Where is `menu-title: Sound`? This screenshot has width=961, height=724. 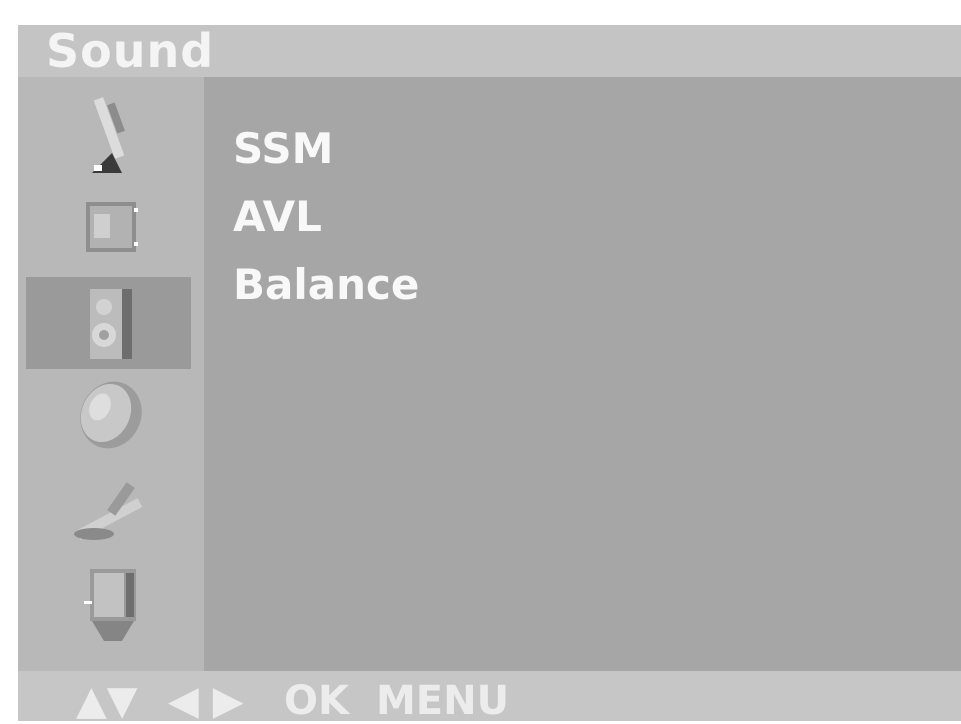
menu-title: Sound is located at coordinates (130, 51).